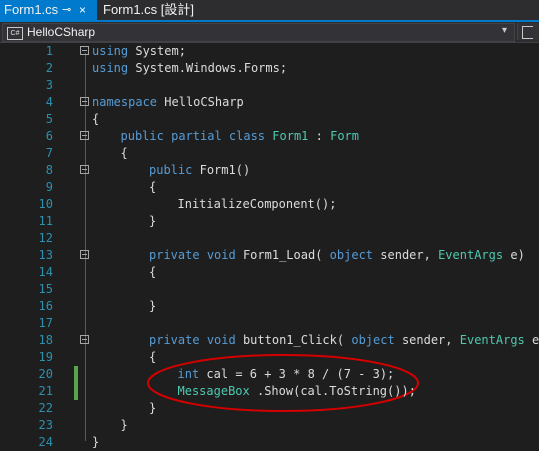 The height and width of the screenshot is (451, 539). Describe the element at coordinates (269, 51) in the screenshot. I see `code-line-1: 1 using System;` at that location.